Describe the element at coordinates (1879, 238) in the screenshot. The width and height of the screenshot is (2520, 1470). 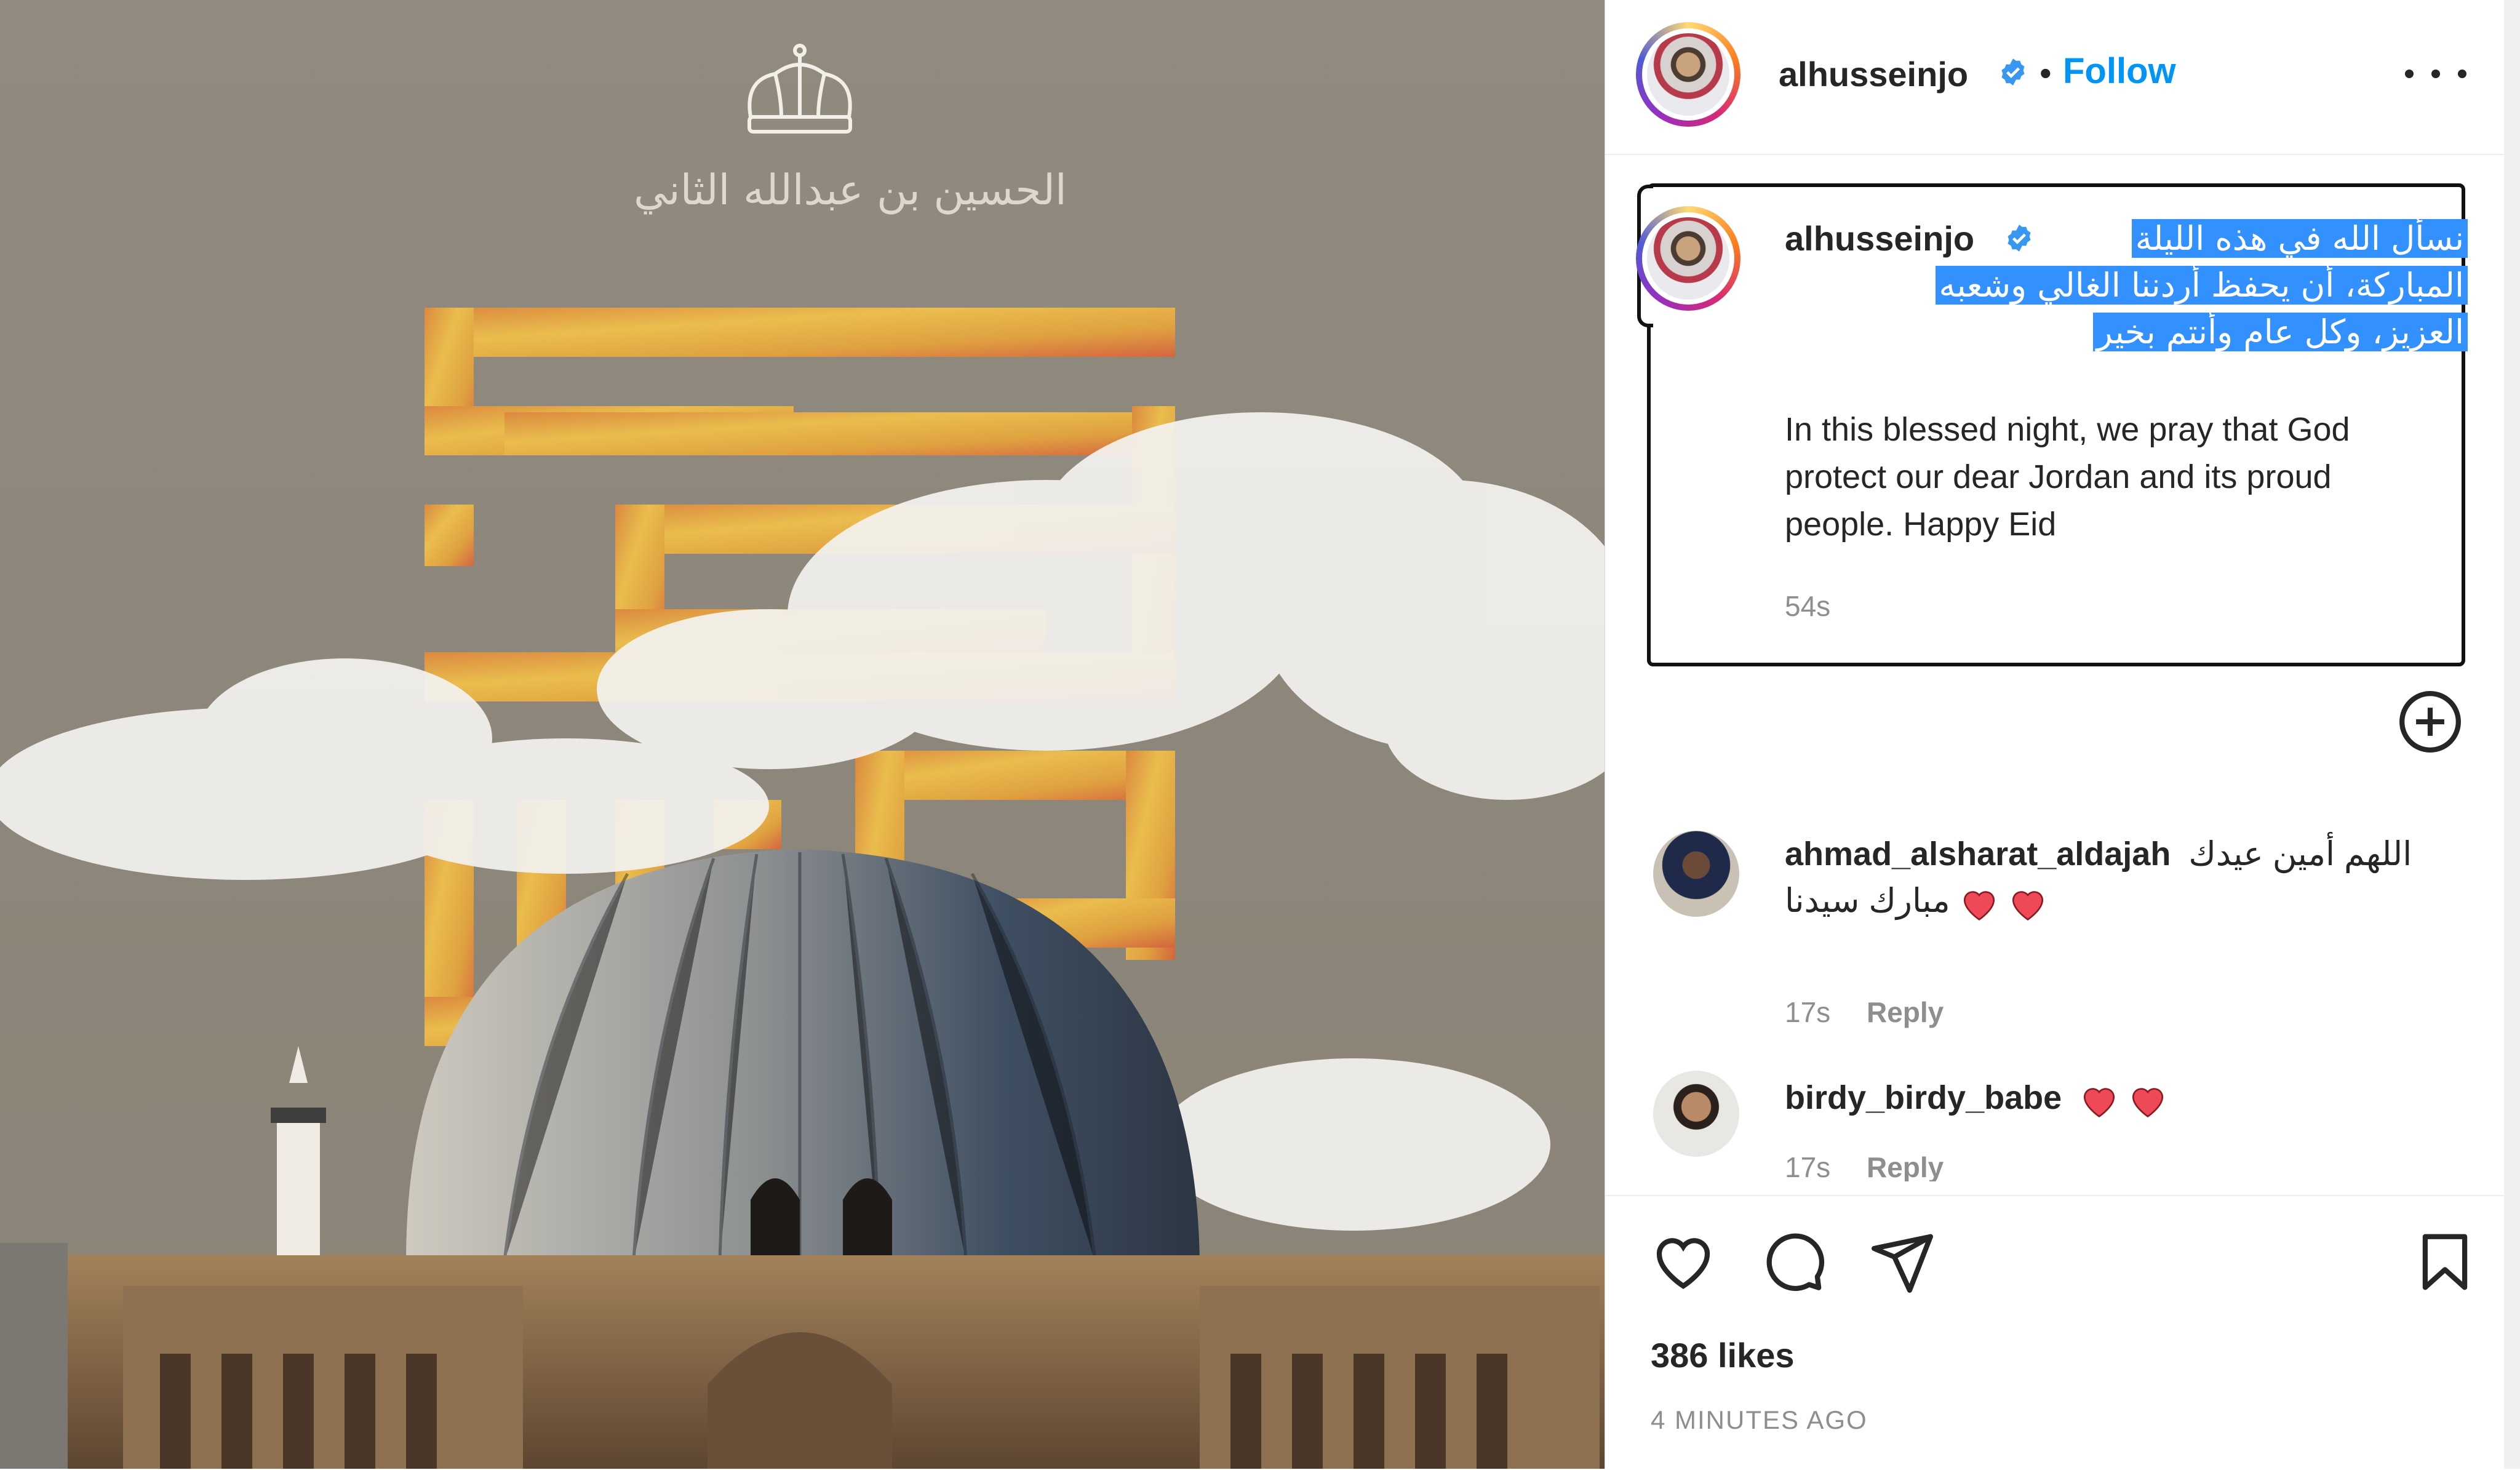
I see `caption-username: alhusseinjo` at that location.